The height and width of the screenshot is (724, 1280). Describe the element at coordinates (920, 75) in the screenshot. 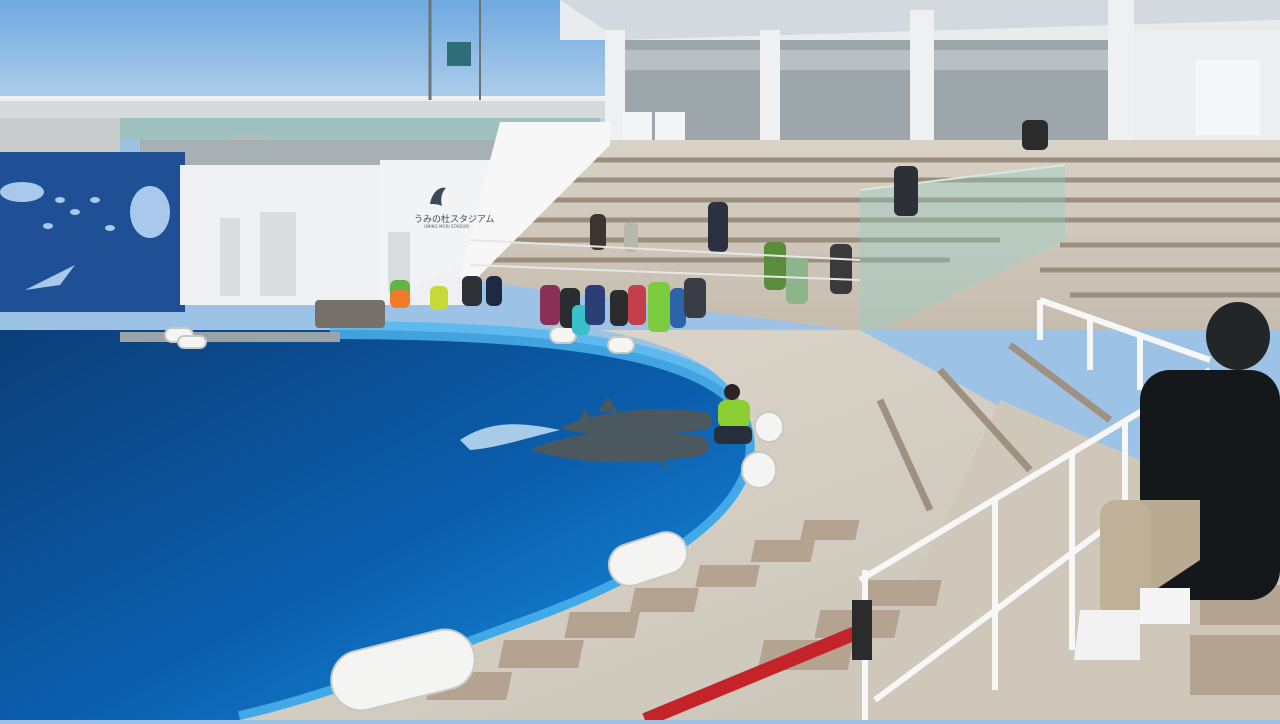

I see `stadium-roof` at that location.